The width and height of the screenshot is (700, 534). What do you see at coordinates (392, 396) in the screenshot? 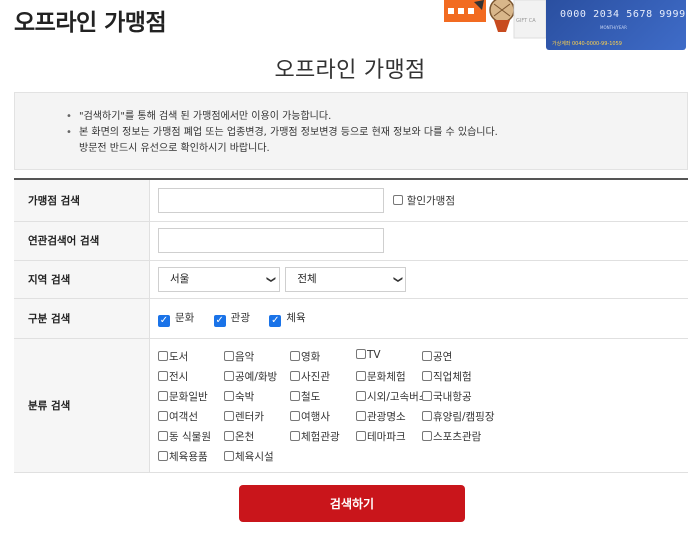
I see `category-checkbox: 시외/고속버스` at bounding box center [392, 396].